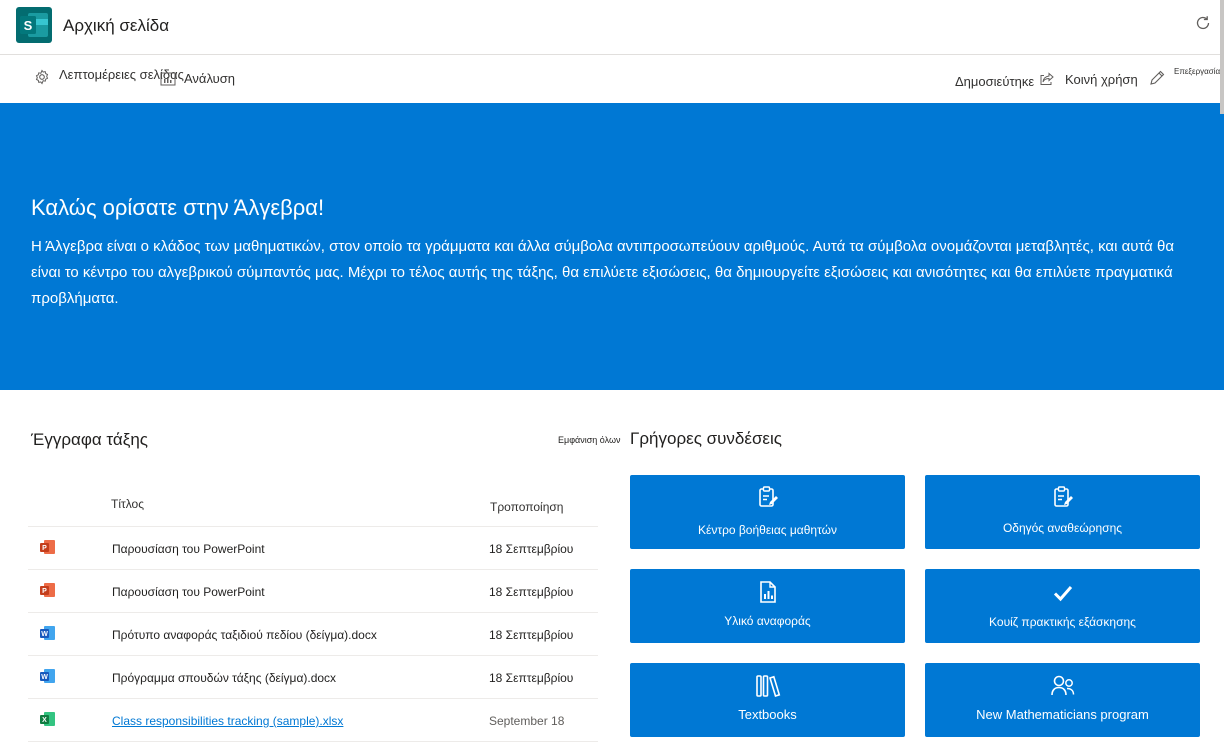 Image resolution: width=1224 pixels, height=742 pixels. I want to click on excel-file-icon: X, so click(47, 719).